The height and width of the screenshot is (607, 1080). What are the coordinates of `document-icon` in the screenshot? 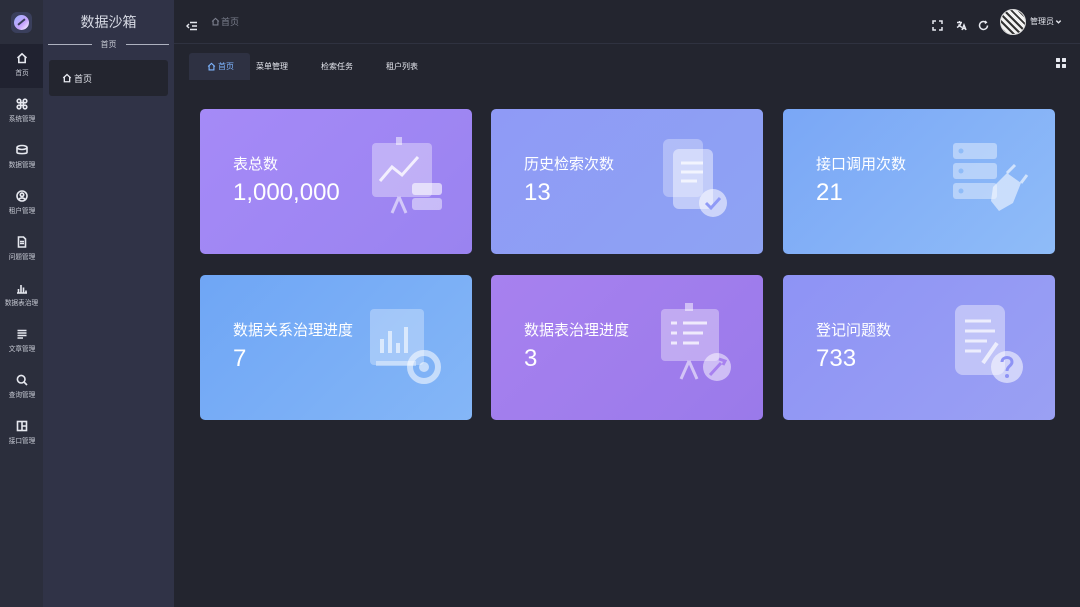 It's located at (21, 242).